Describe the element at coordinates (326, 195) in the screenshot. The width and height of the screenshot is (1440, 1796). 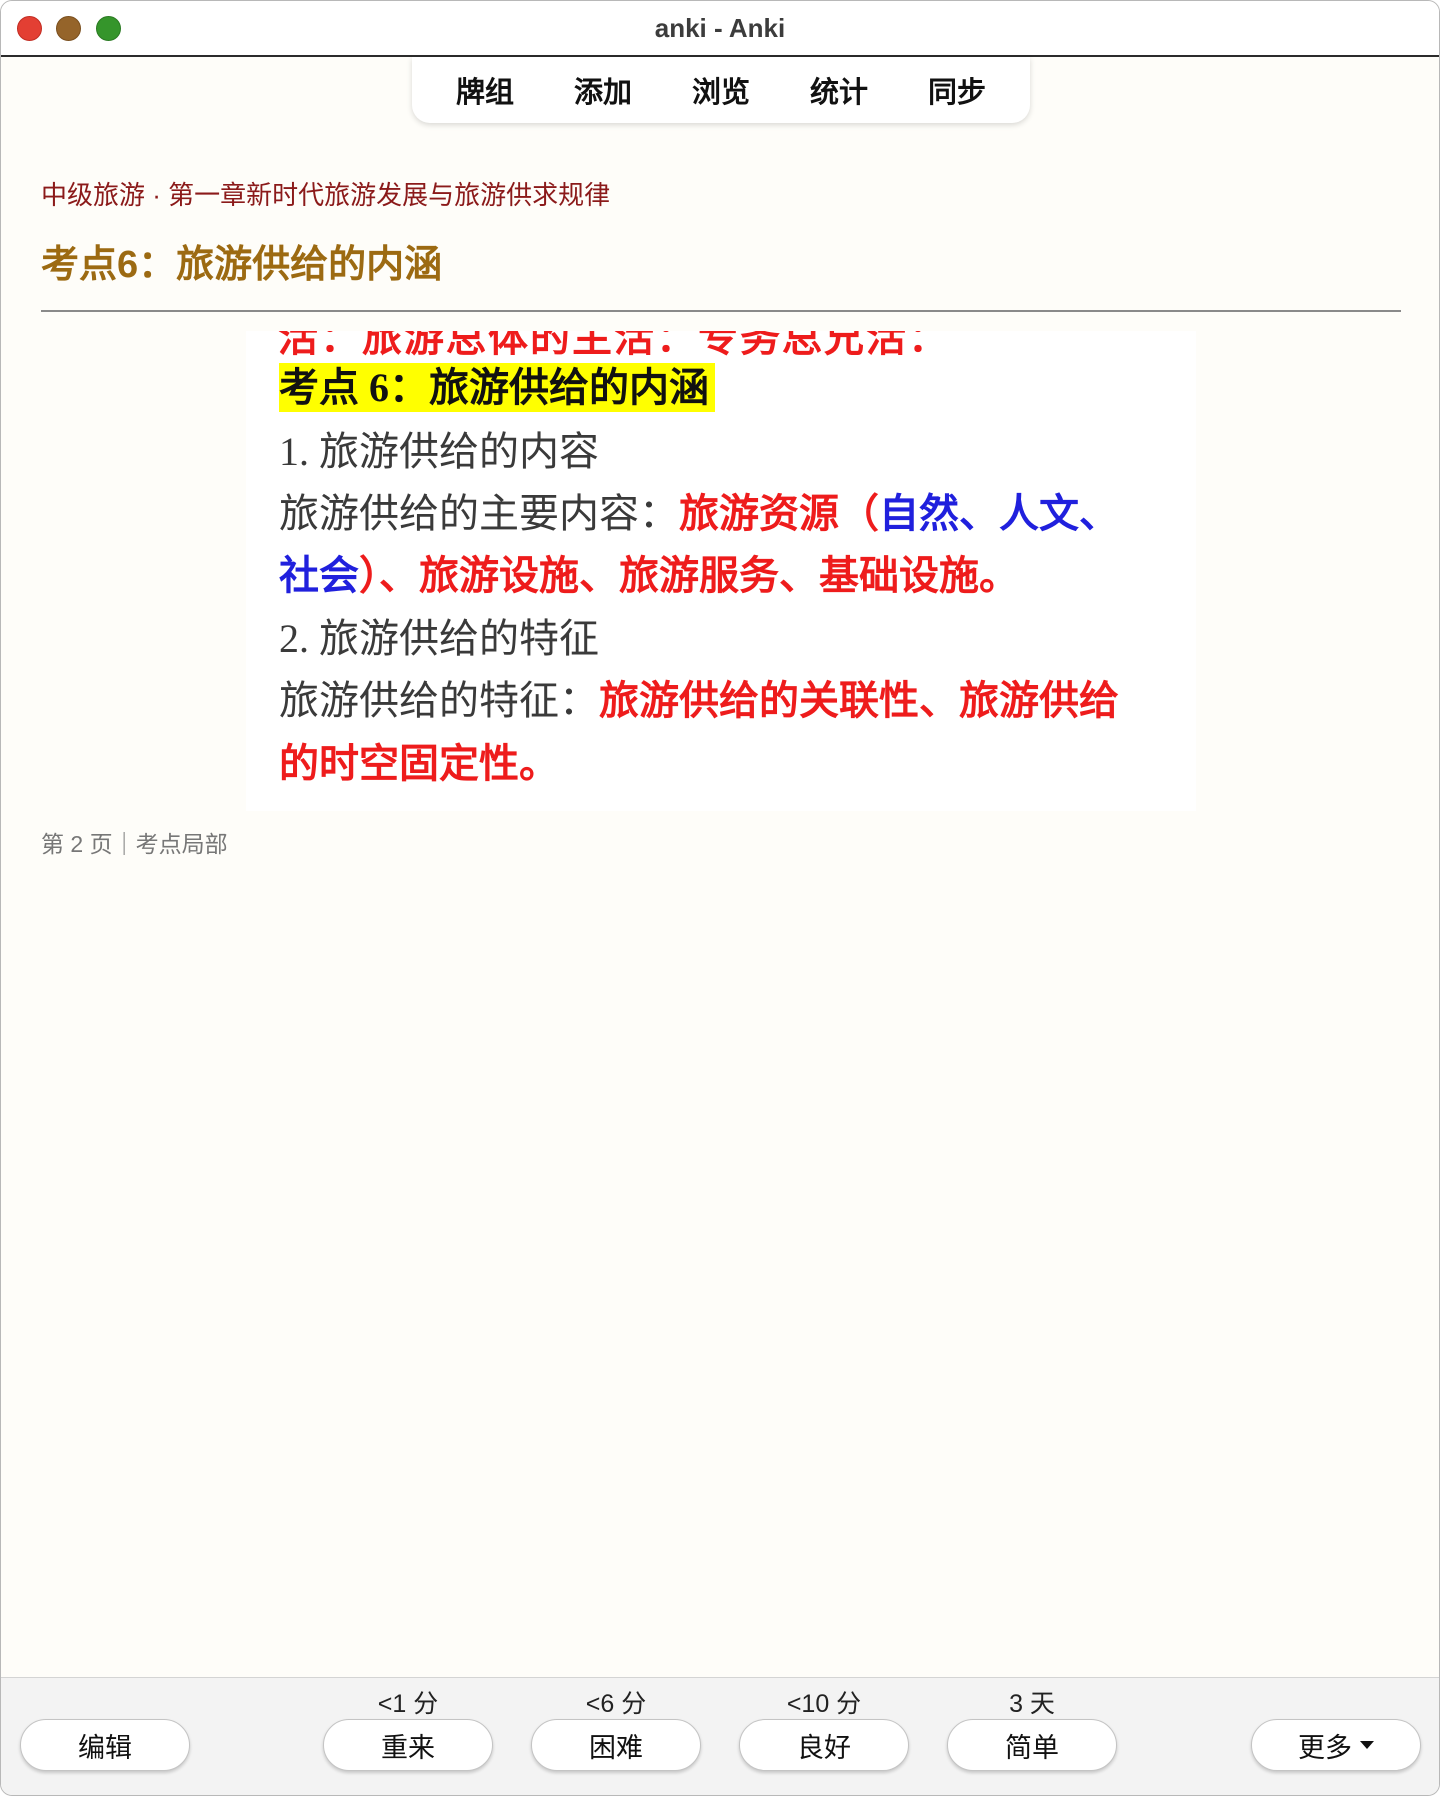
I see `deck-path: 中级旅游 · 第一章新时代旅游发展与旅游供求规律` at that location.